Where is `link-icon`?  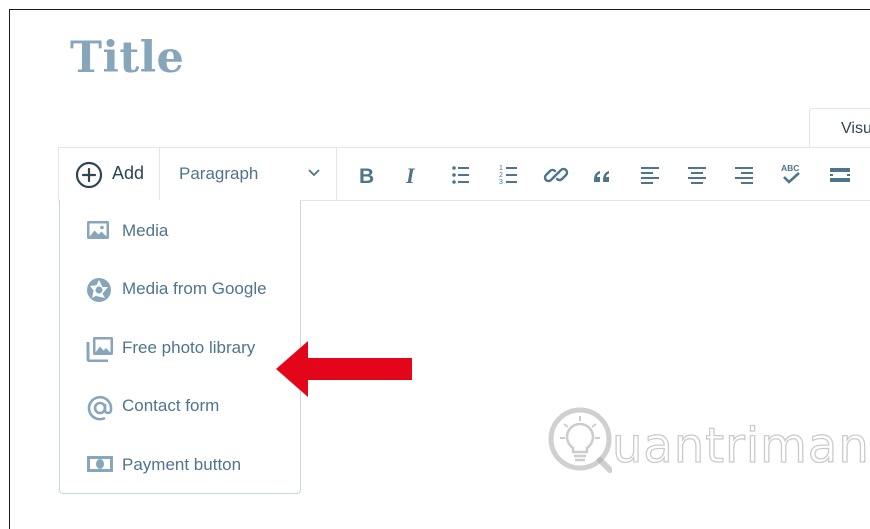
link-icon is located at coordinates (556, 175).